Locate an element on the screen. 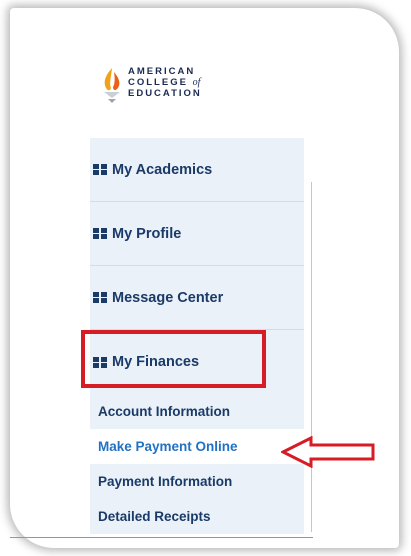 This screenshot has width=411, height=556. logo-line-college: COLLEGE of is located at coordinates (188, 82).